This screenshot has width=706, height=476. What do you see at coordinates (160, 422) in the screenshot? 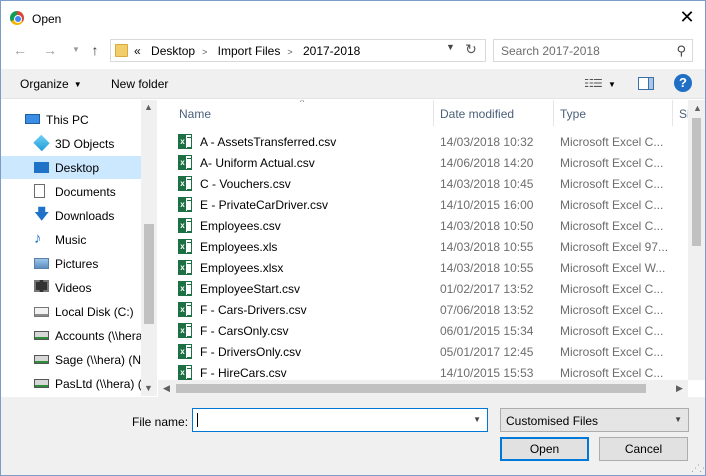
I see `file-name-label: File name:` at bounding box center [160, 422].